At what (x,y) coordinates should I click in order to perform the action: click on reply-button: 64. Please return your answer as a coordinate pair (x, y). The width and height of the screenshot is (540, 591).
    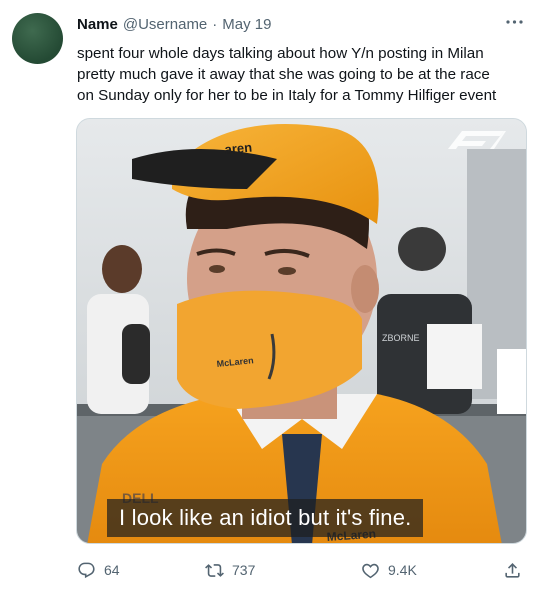
    Looking at the image, I should click on (98, 570).